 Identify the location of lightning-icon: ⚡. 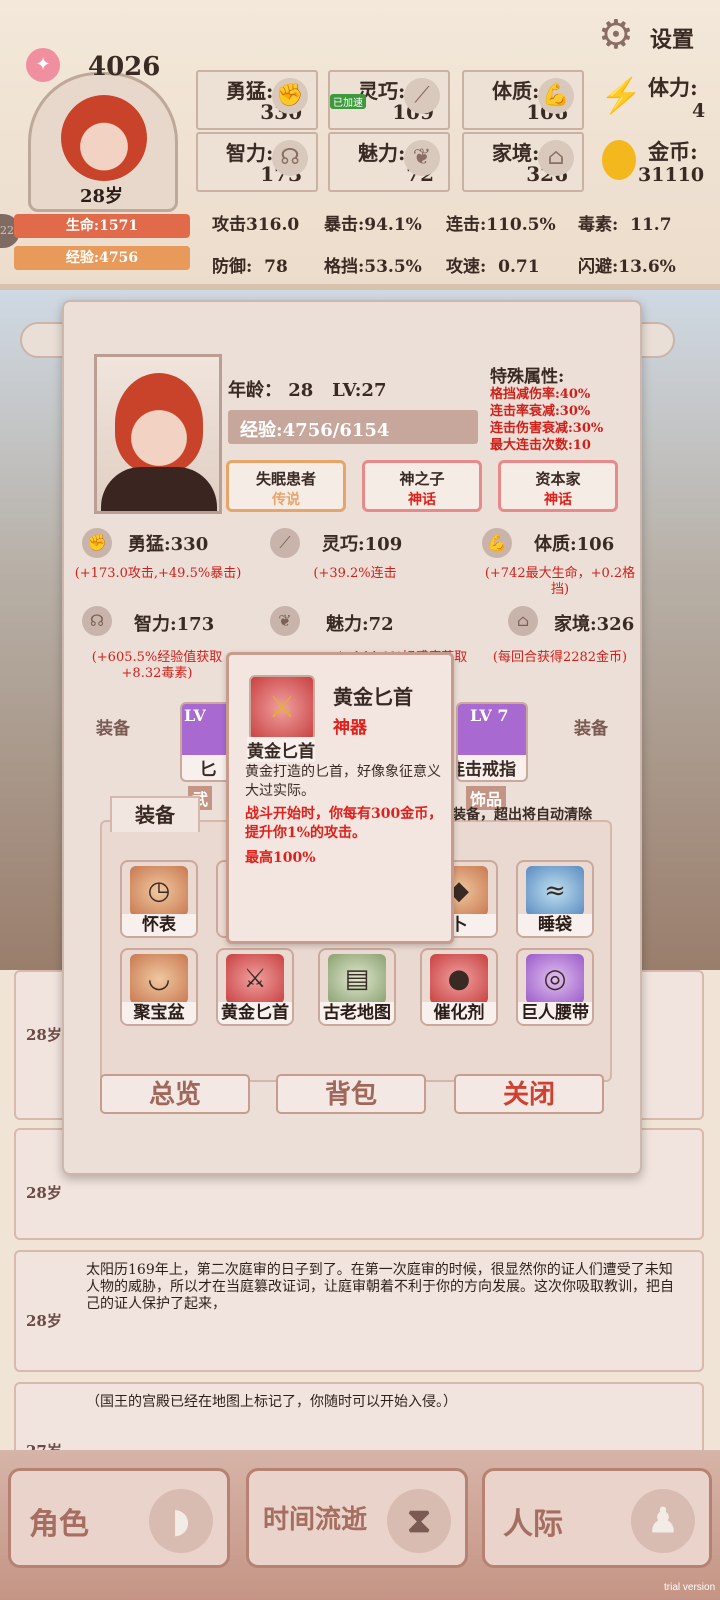
(621, 96).